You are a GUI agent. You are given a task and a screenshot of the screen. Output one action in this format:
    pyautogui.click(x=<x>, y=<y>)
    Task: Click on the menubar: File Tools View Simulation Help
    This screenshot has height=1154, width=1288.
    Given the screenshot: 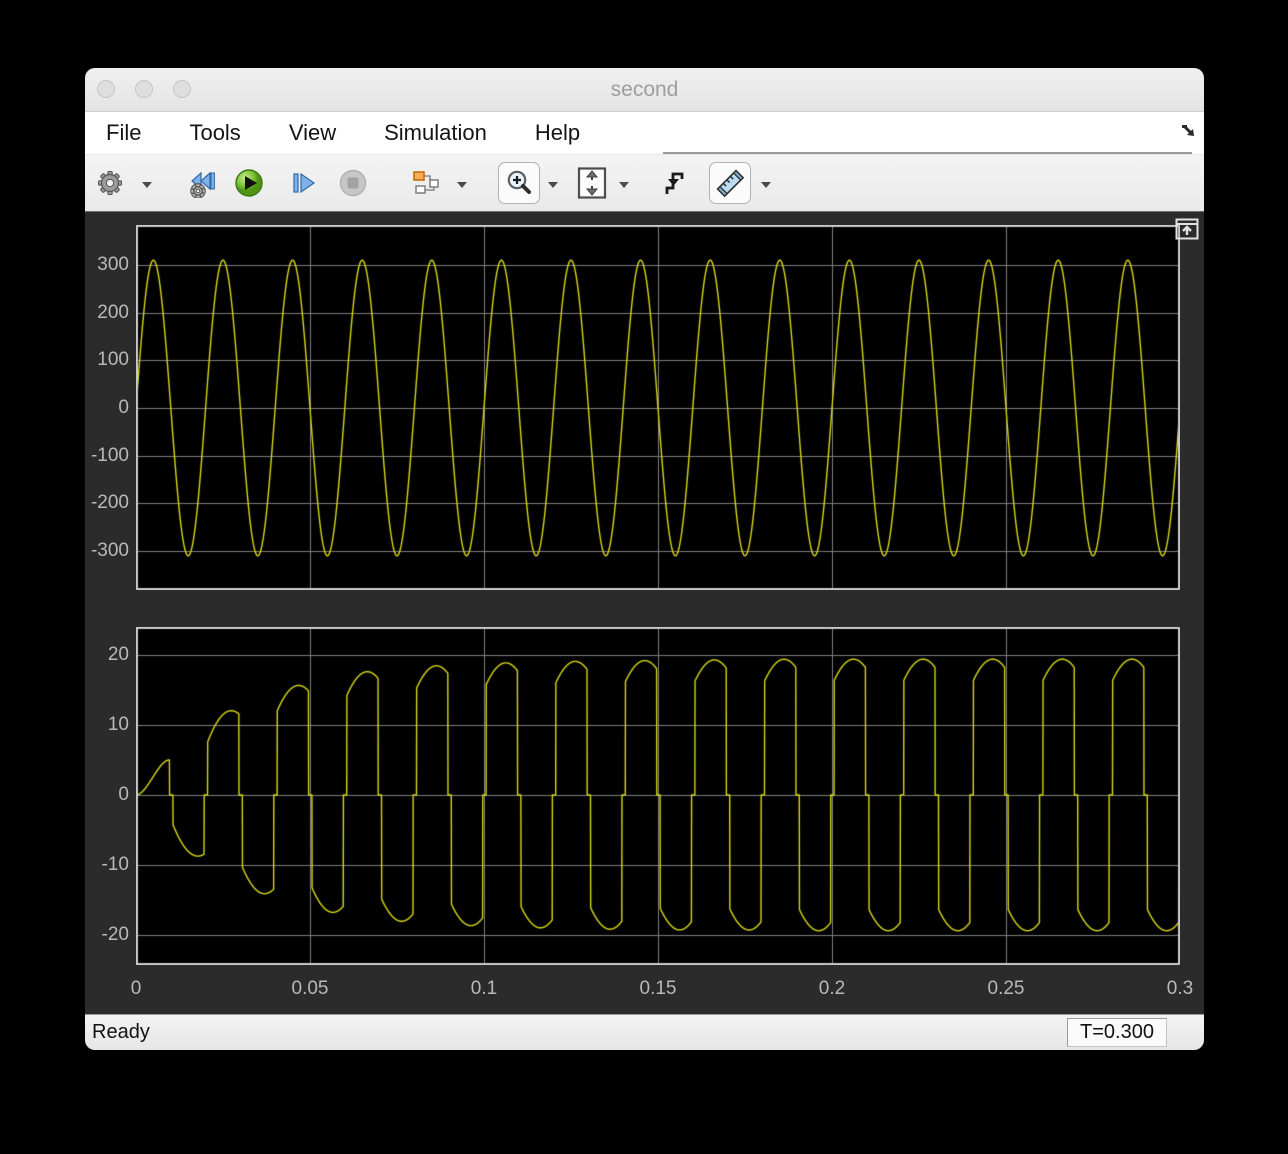 What is the action you would take?
    pyautogui.click(x=644, y=133)
    